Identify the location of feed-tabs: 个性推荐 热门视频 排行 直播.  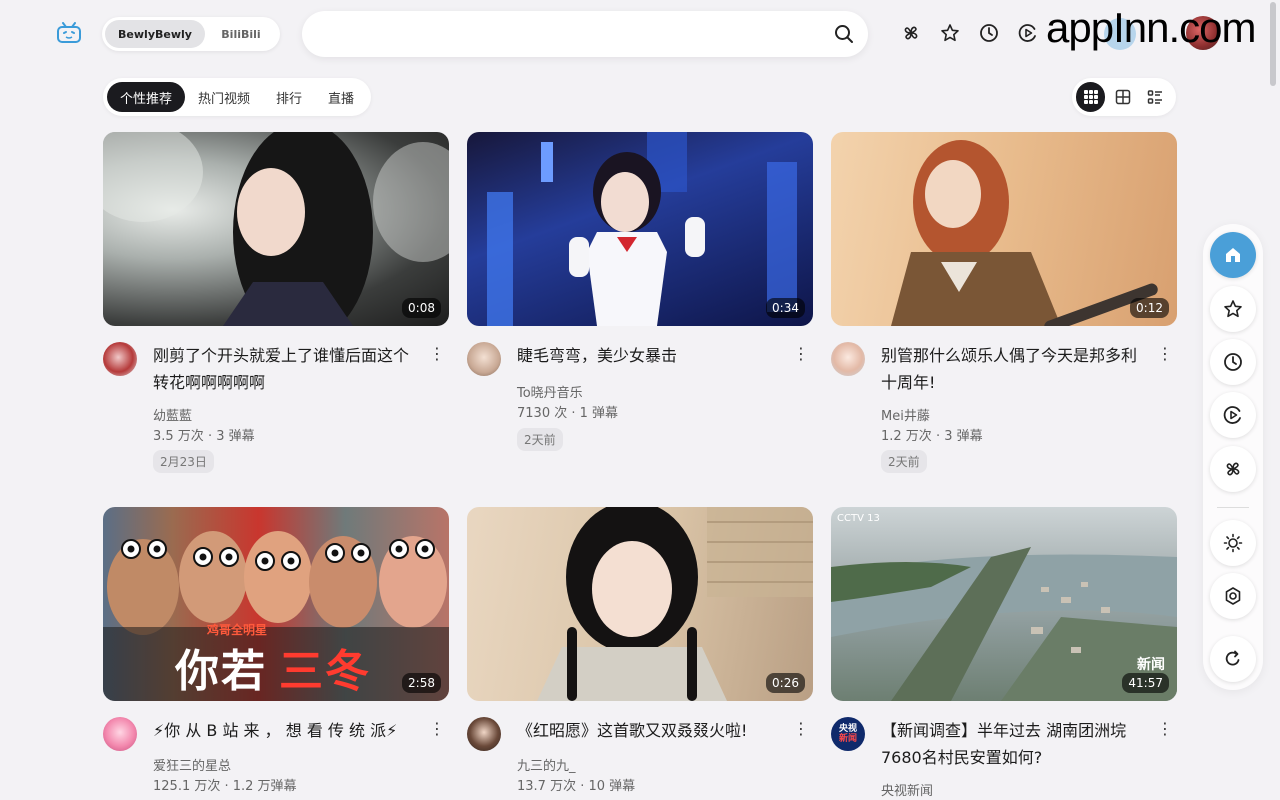
(237, 97).